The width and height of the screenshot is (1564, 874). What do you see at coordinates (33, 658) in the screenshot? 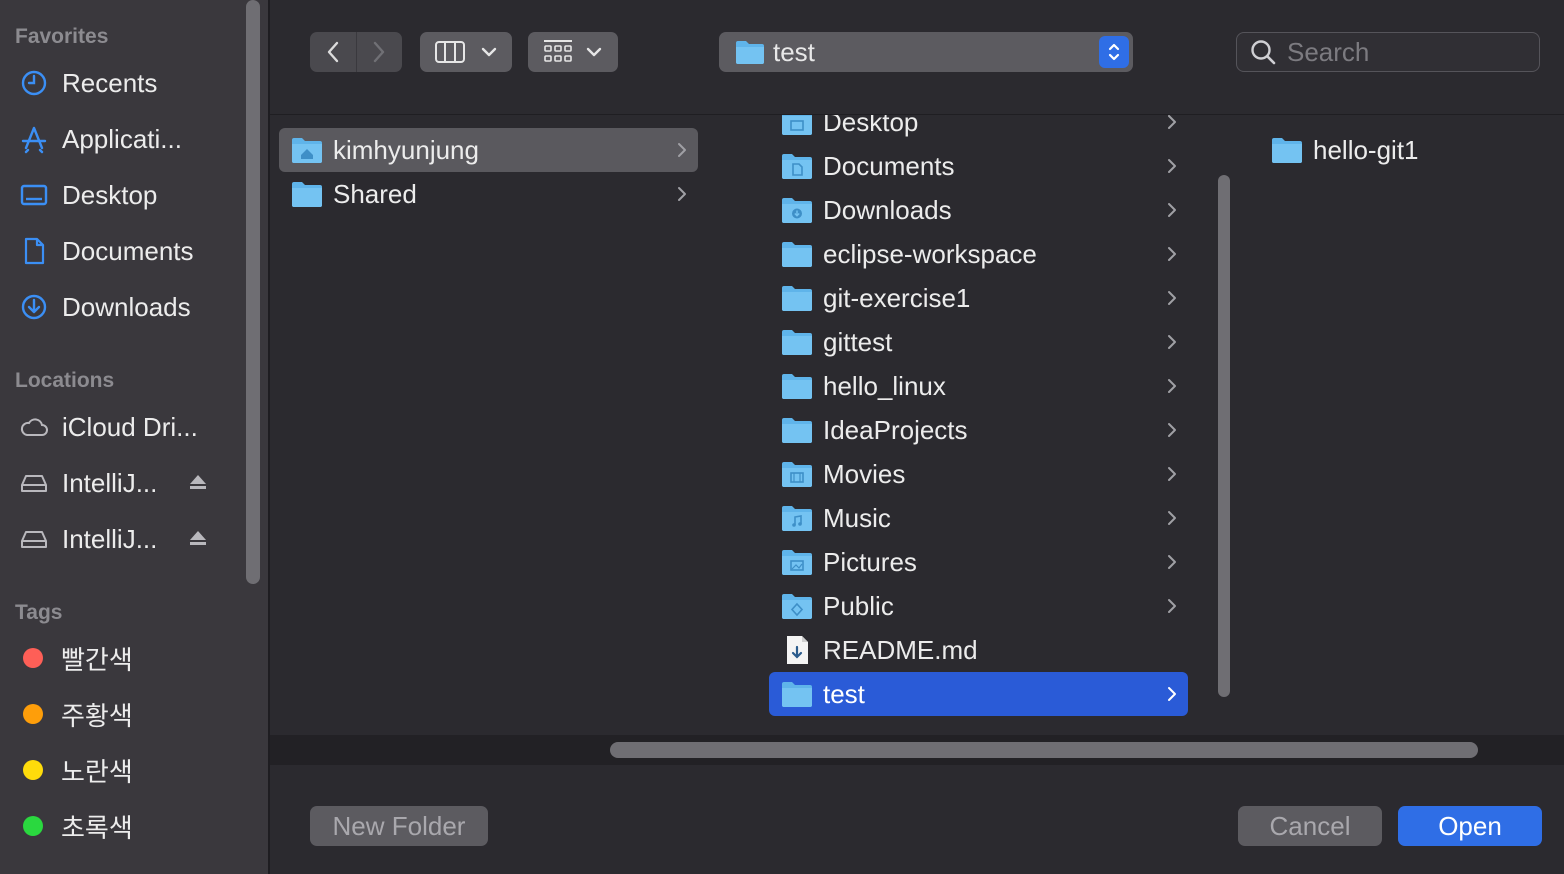
I see `red-tag-dot-icon` at bounding box center [33, 658].